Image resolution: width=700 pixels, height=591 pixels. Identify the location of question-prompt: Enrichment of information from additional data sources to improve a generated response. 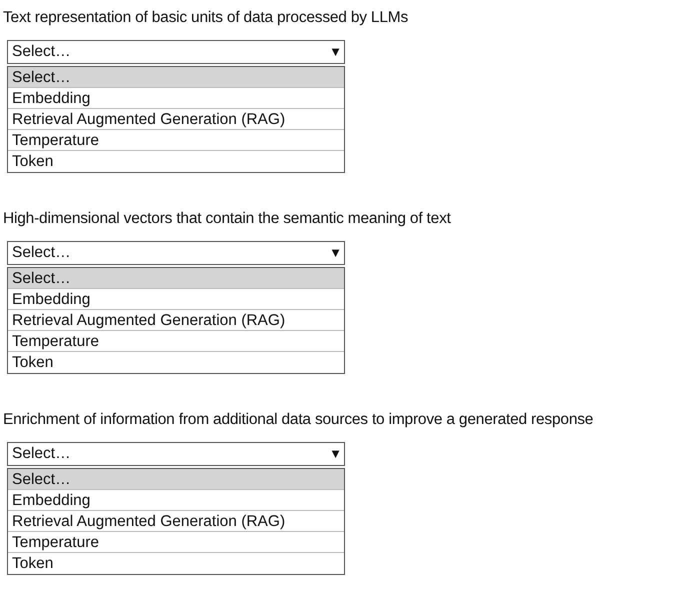
(298, 420).